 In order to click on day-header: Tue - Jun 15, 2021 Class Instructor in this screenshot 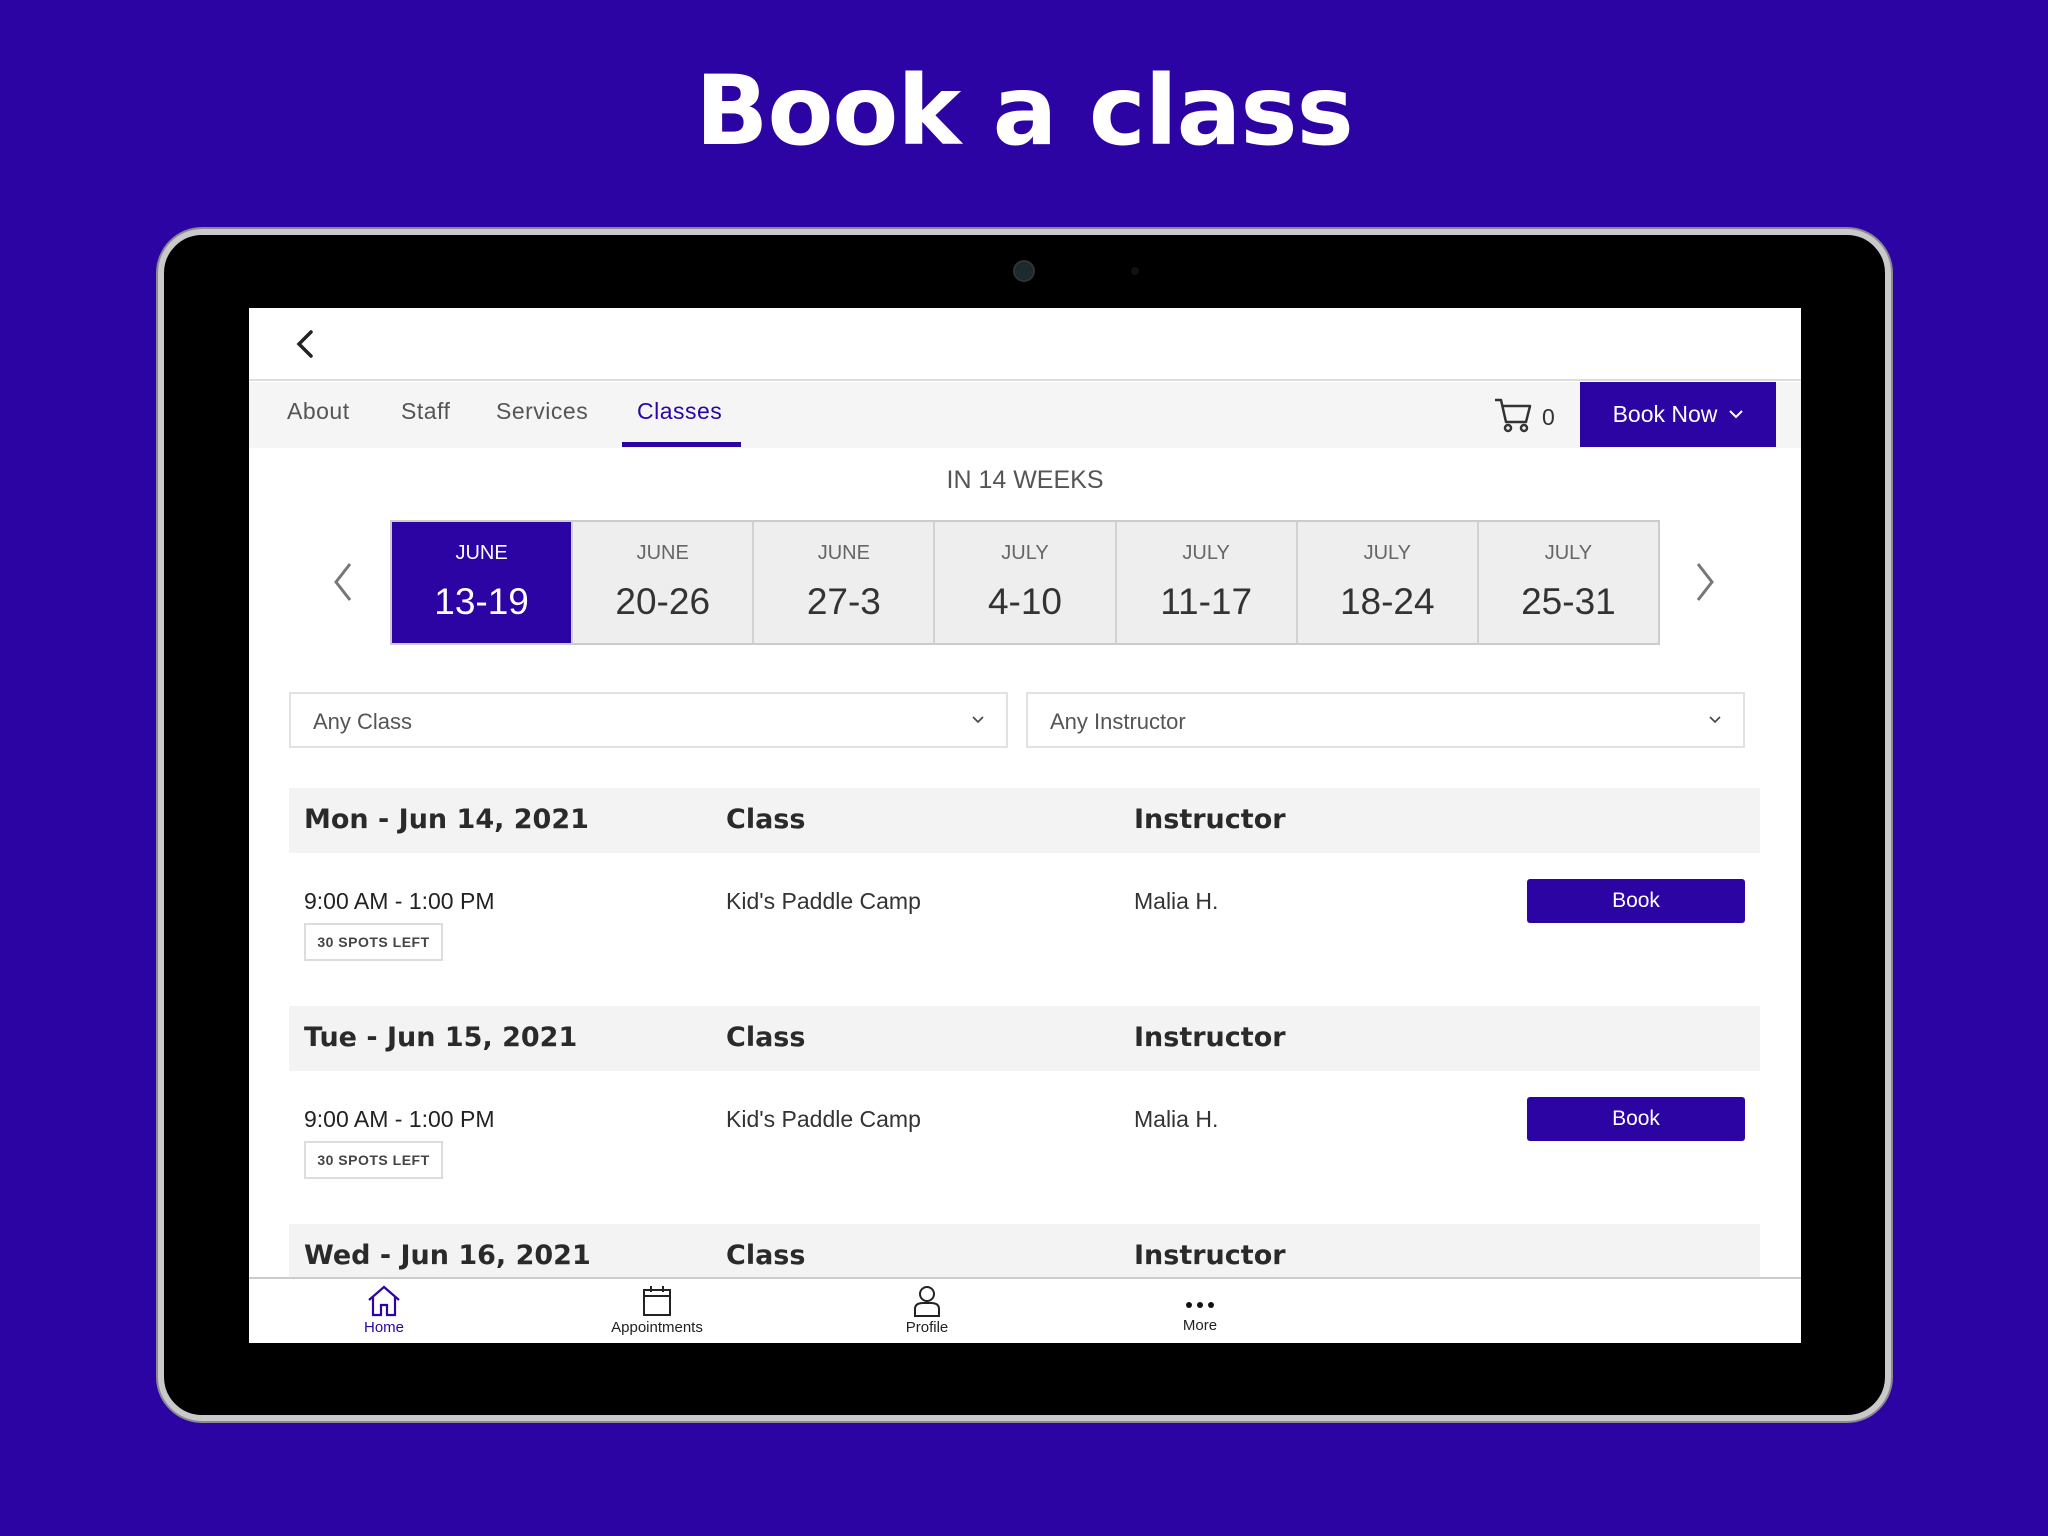, I will do `click(1024, 1038)`.